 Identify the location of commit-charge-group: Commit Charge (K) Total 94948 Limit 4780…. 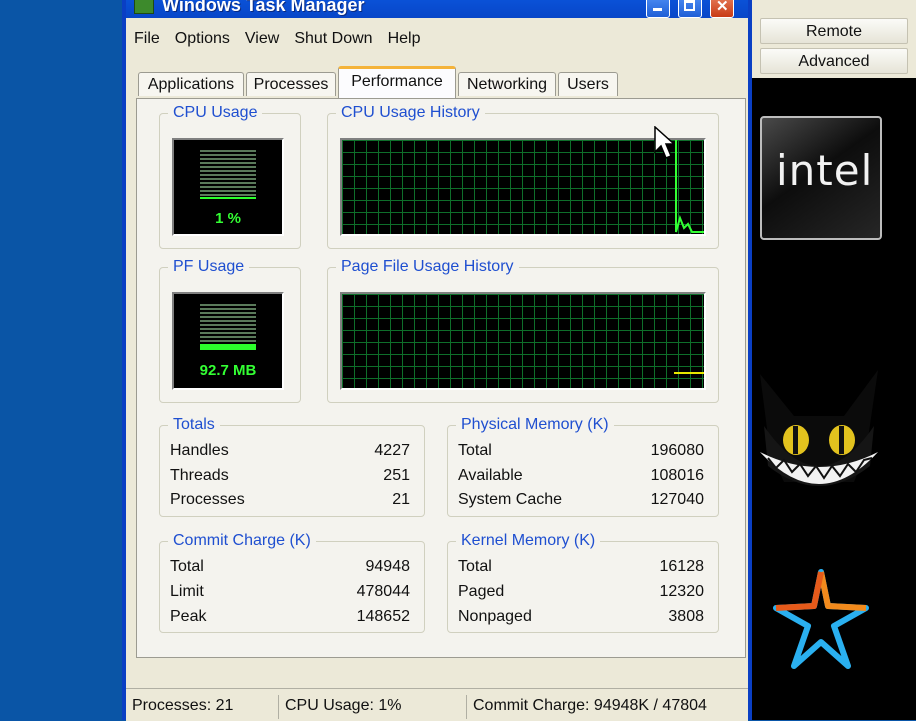
(292, 582).